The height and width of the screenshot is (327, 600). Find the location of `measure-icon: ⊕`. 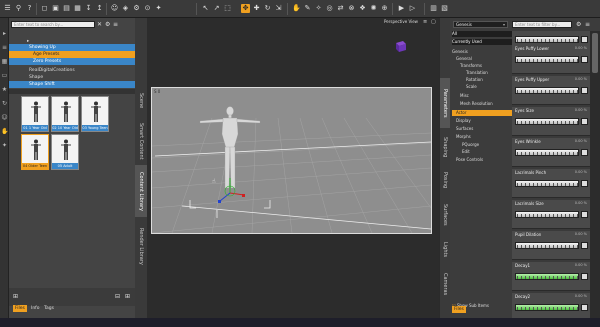

measure-icon: ⊕ is located at coordinates (384, 8).